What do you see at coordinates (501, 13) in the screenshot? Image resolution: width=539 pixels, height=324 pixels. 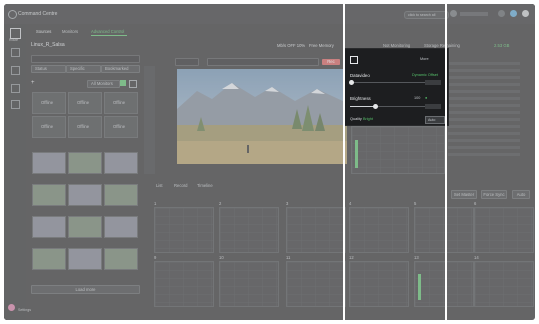 I see `notification-icon` at bounding box center [501, 13].